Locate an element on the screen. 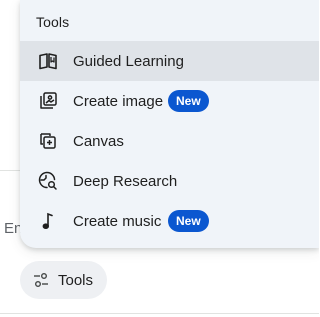  menu-item-create-image: Create image New is located at coordinates (169, 101).